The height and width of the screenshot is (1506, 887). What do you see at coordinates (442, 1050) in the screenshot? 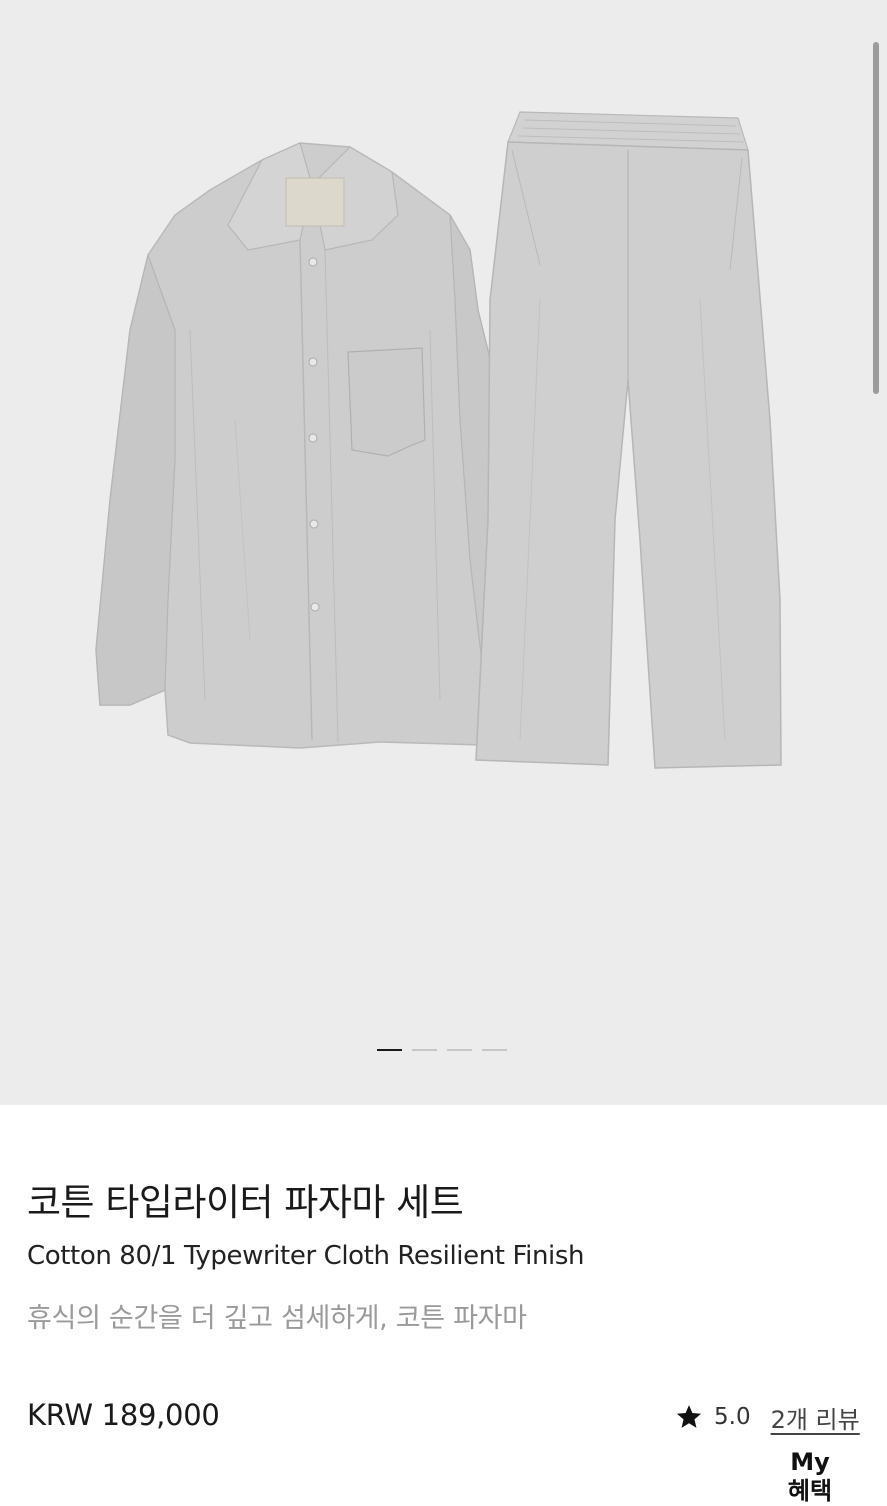
I see `slide-indicator` at bounding box center [442, 1050].